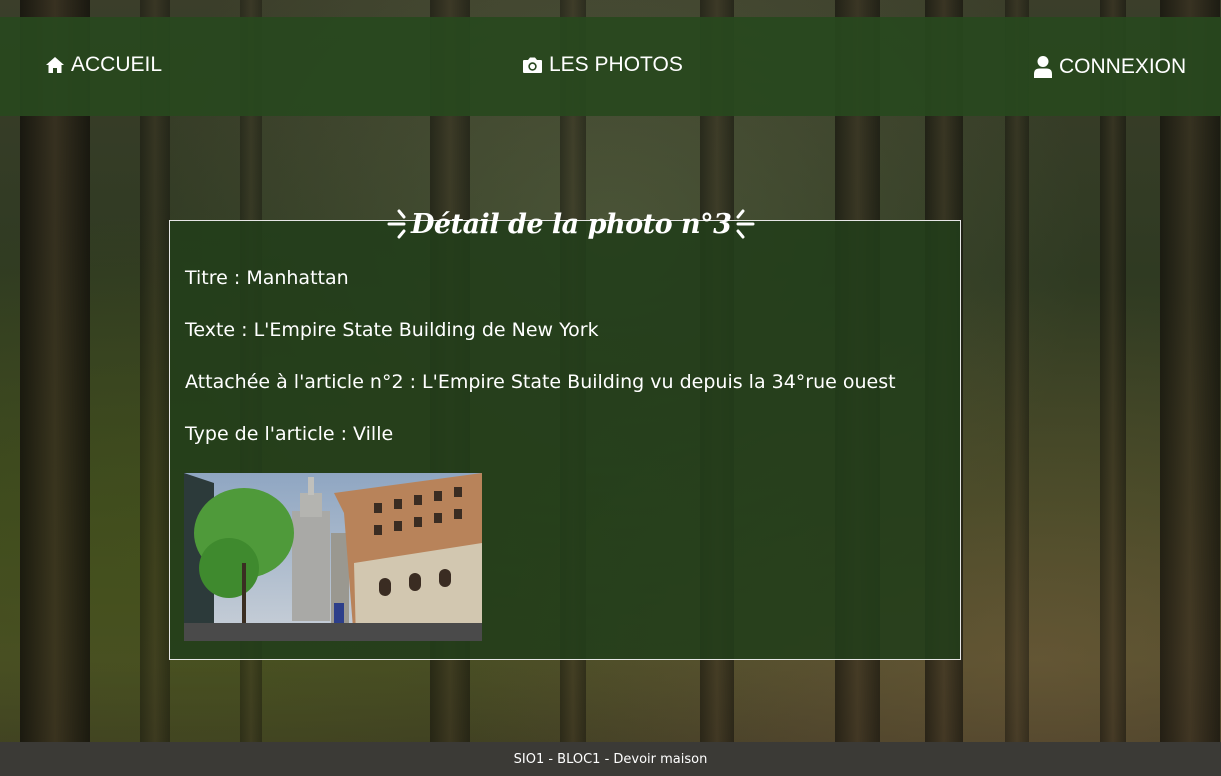 The image size is (1221, 776). I want to click on page-footer: SIO1 - BLOC1 - Devoir maison, so click(610, 759).